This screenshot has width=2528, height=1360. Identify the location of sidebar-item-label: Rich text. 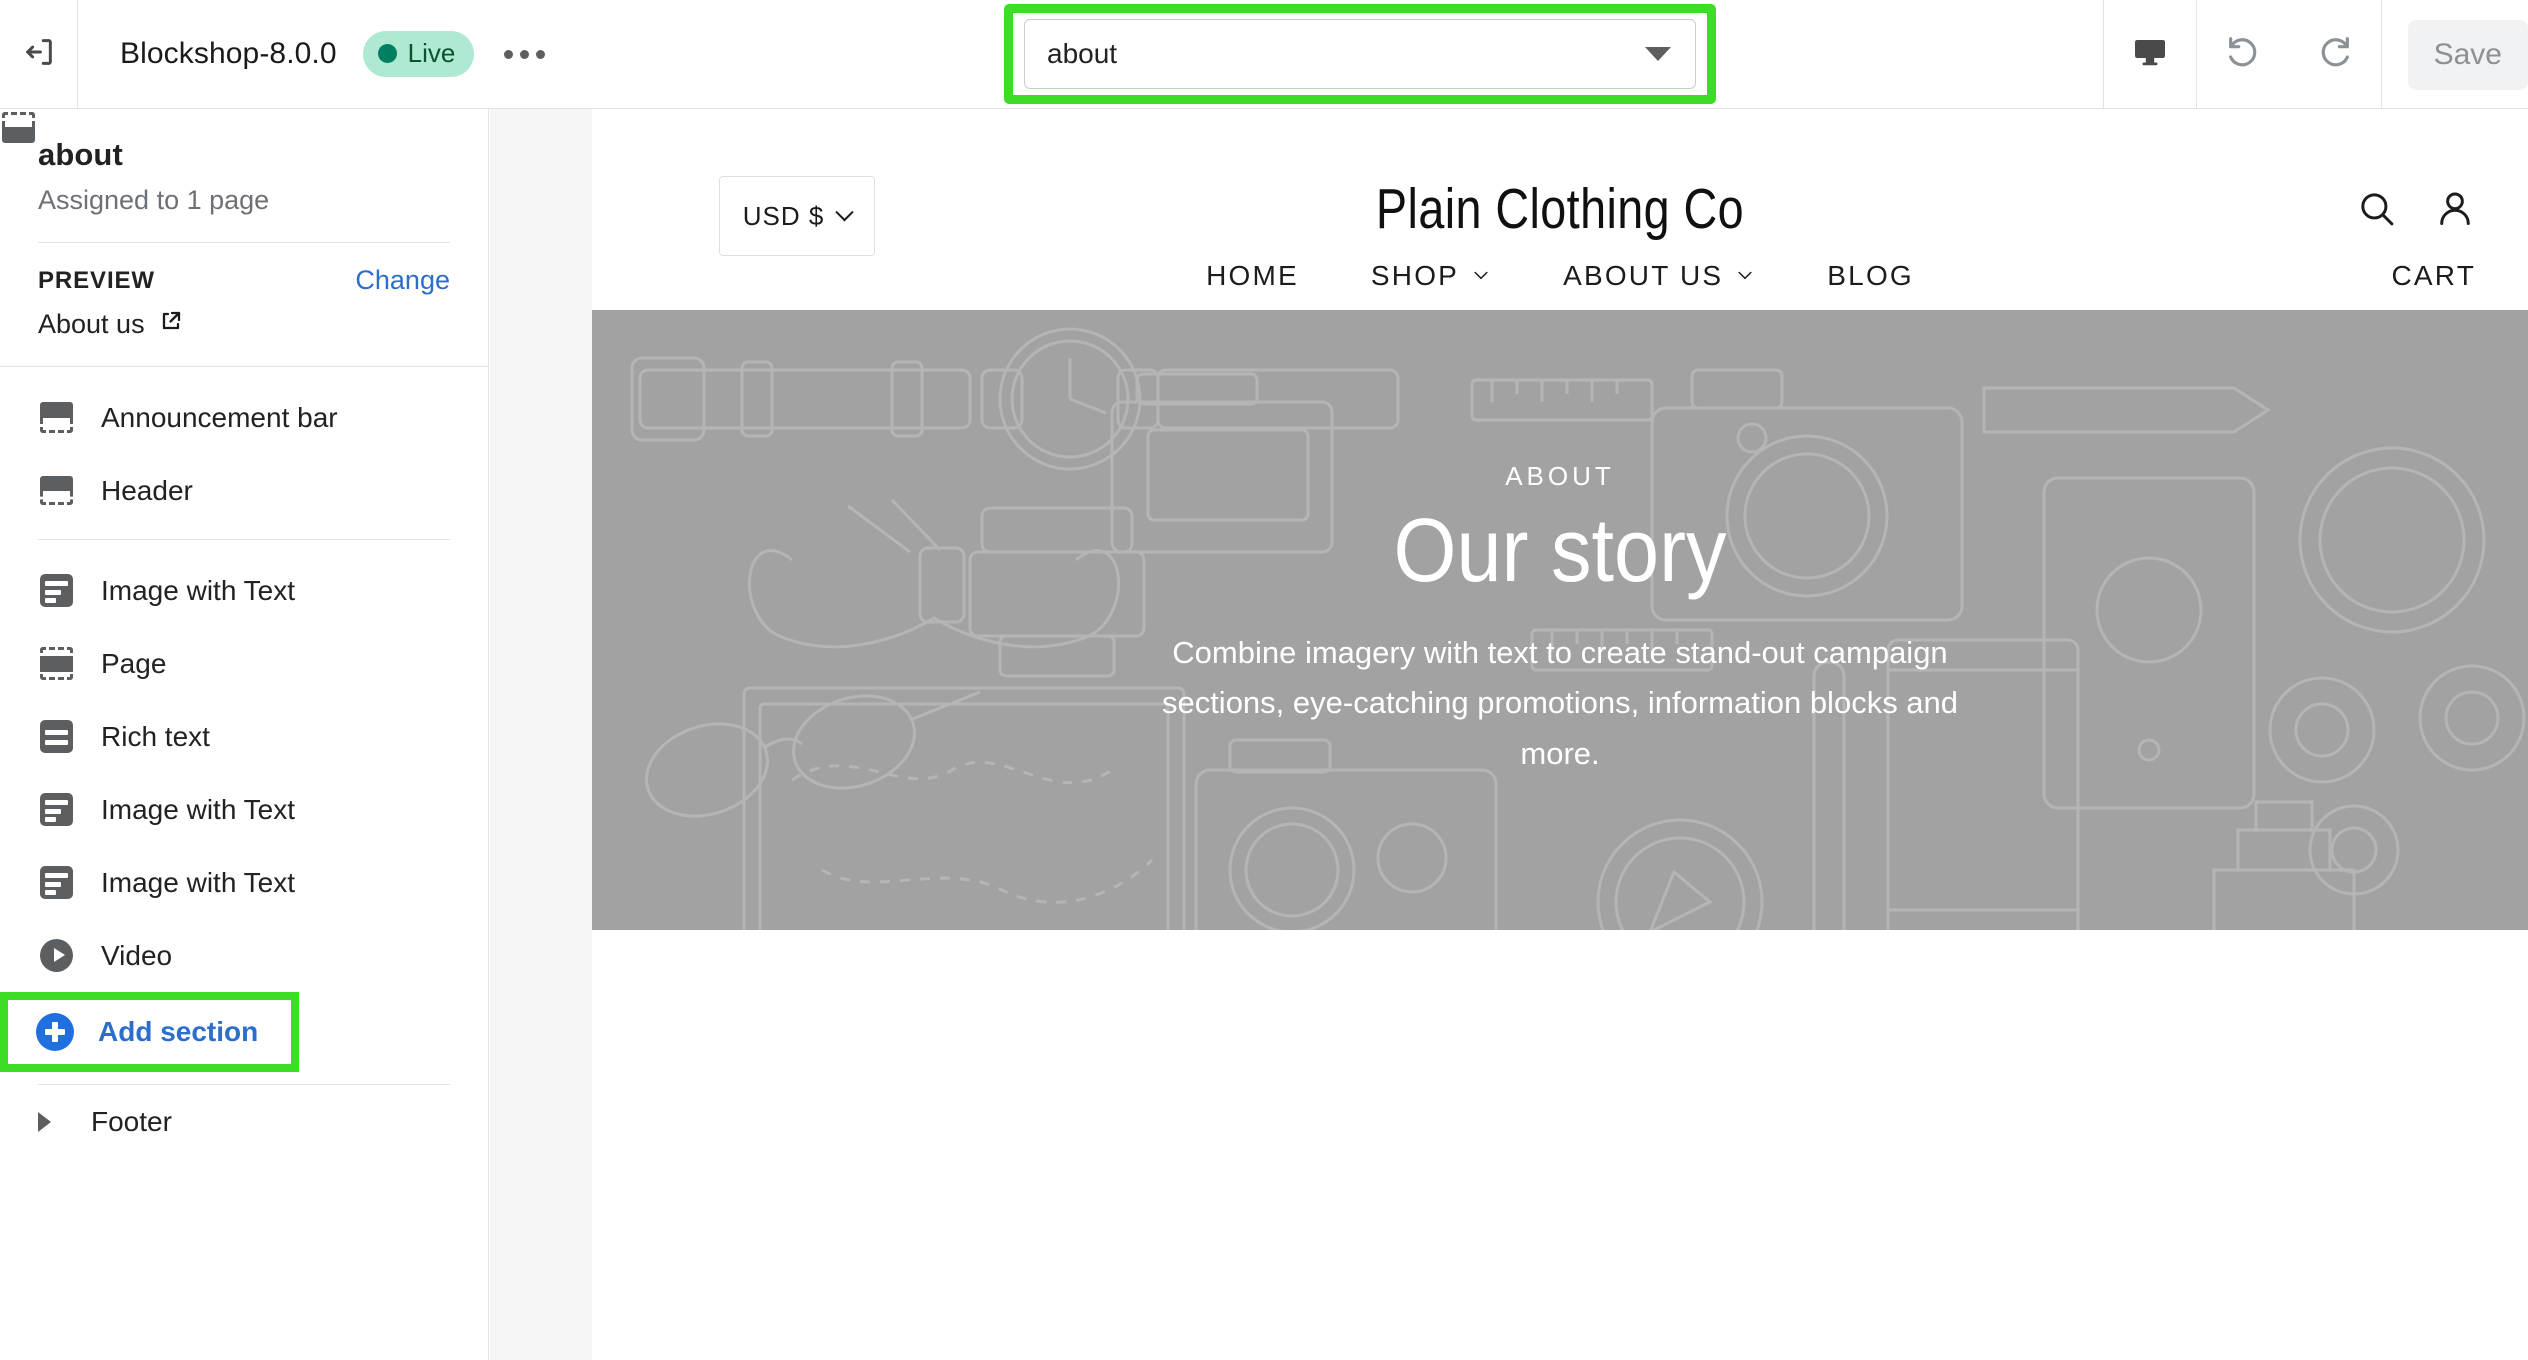
(155, 736).